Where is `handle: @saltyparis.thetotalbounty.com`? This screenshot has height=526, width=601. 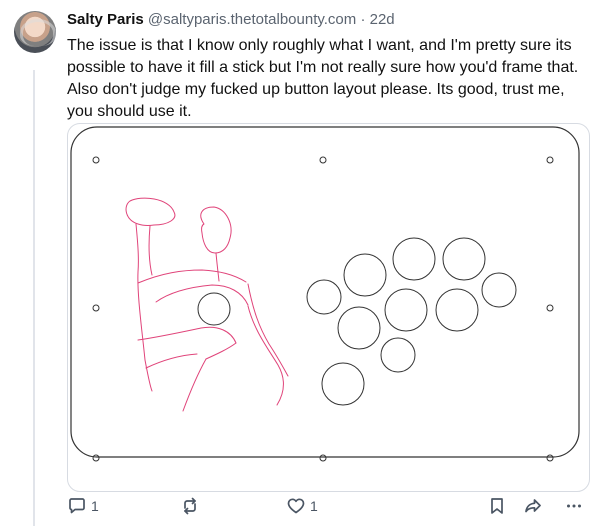
handle: @saltyparis.thetotalbounty.com is located at coordinates (252, 19).